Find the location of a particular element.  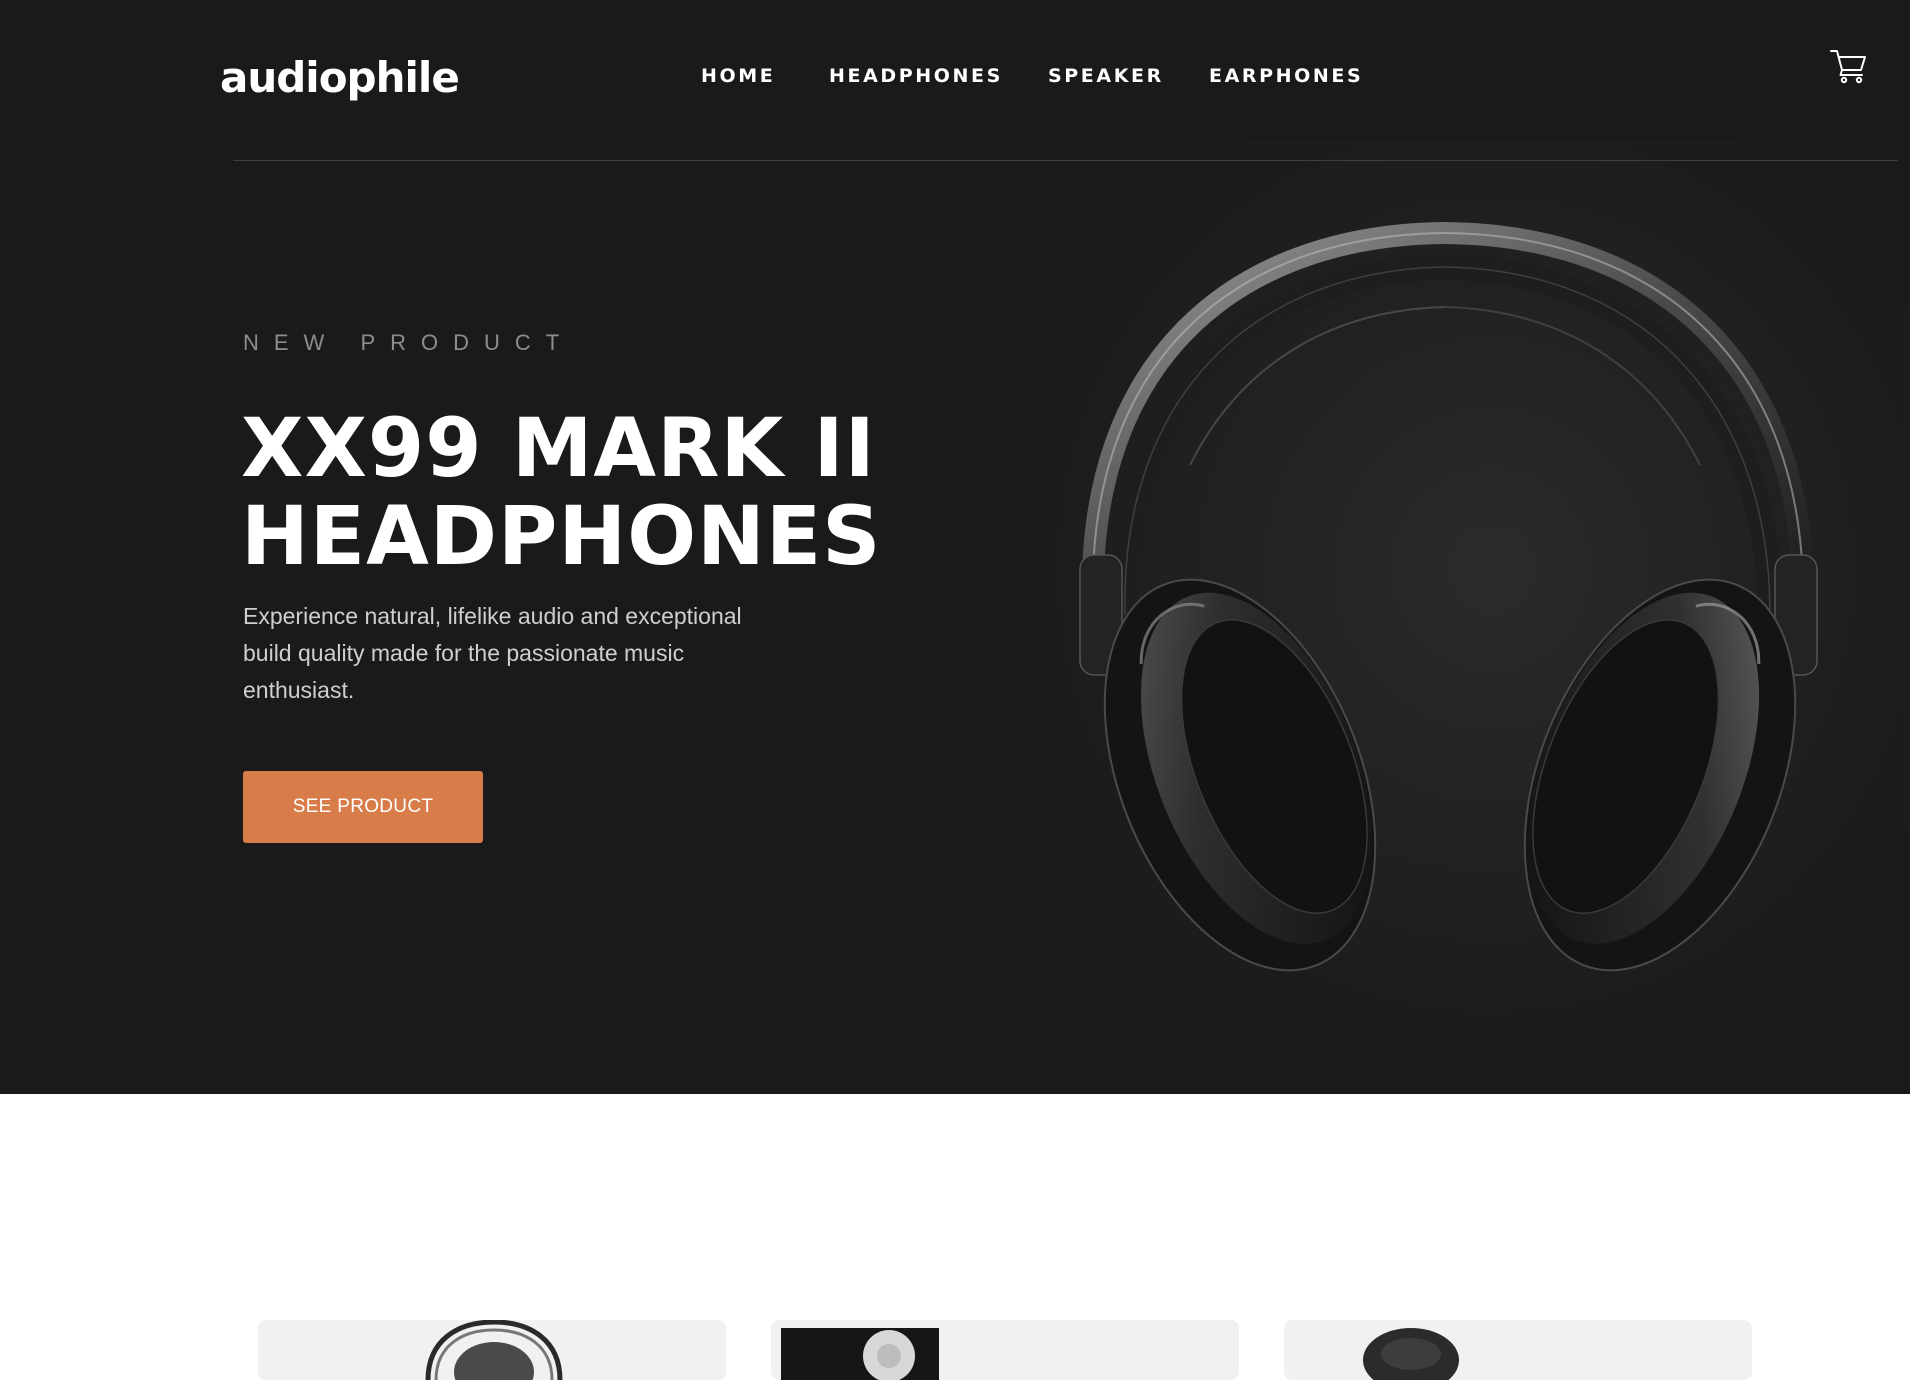

logo: audiophile is located at coordinates (340, 78).